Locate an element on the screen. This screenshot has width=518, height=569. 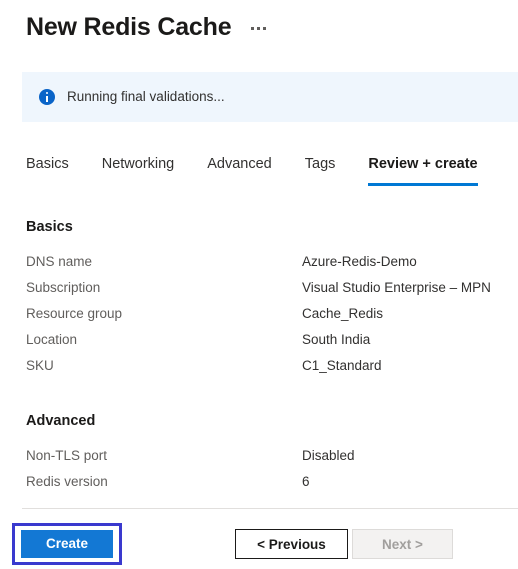
tab-networking: Networking is located at coordinates (138, 170).